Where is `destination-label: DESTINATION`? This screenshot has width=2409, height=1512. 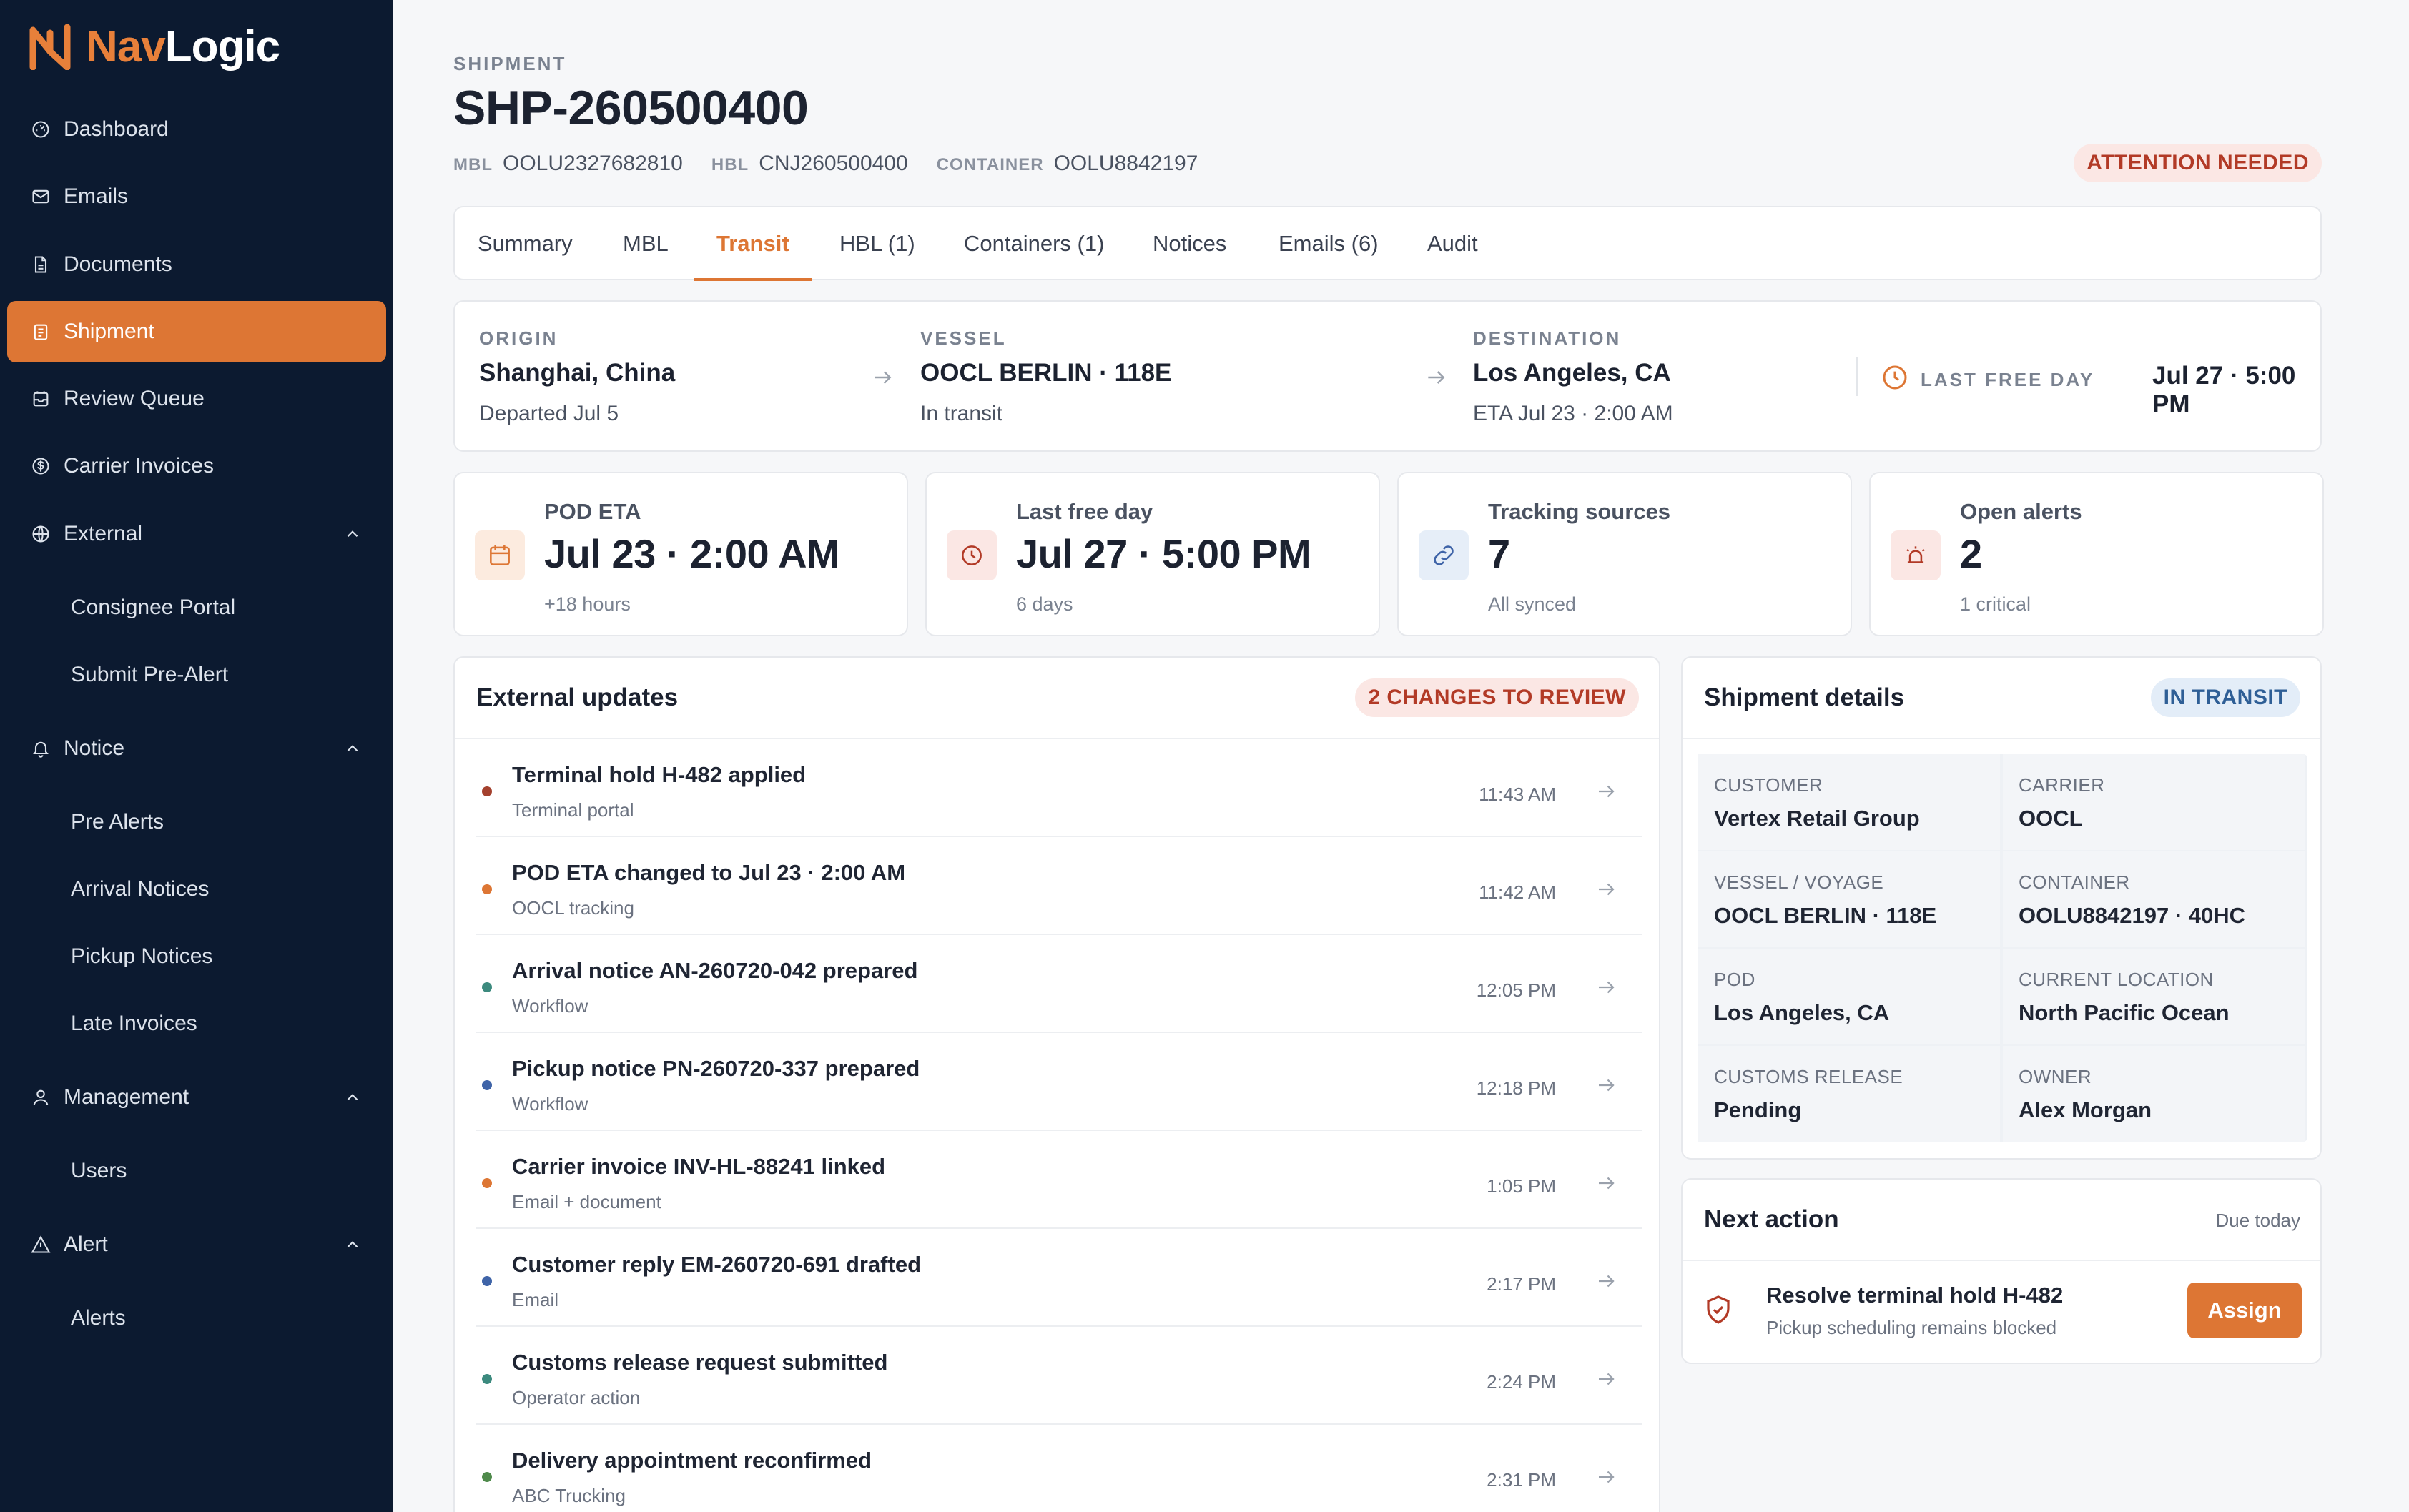 destination-label: DESTINATION is located at coordinates (1547, 338).